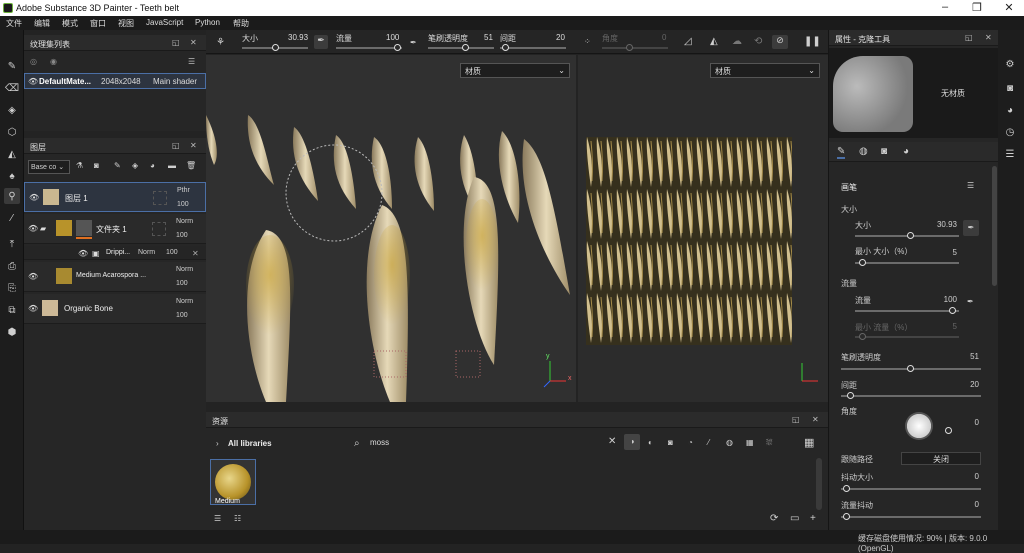  What do you see at coordinates (1010, 88) in the screenshot?
I see `display-settings-icon: ◙` at bounding box center [1010, 88].